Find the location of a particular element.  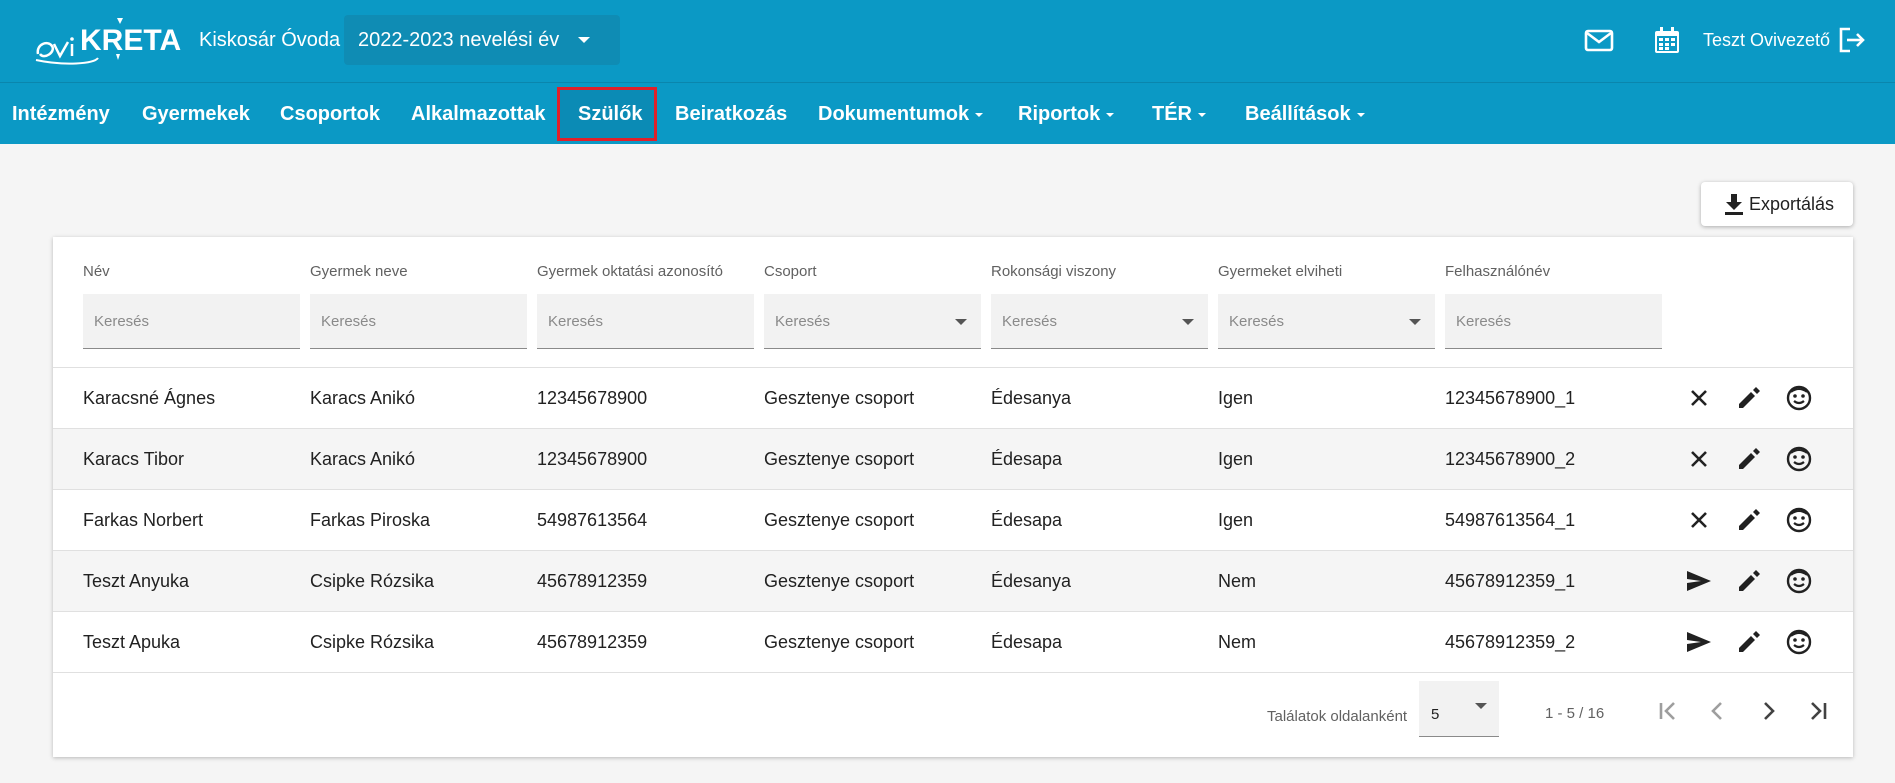

filter-can-pick-up-select is located at coordinates (1326, 321).